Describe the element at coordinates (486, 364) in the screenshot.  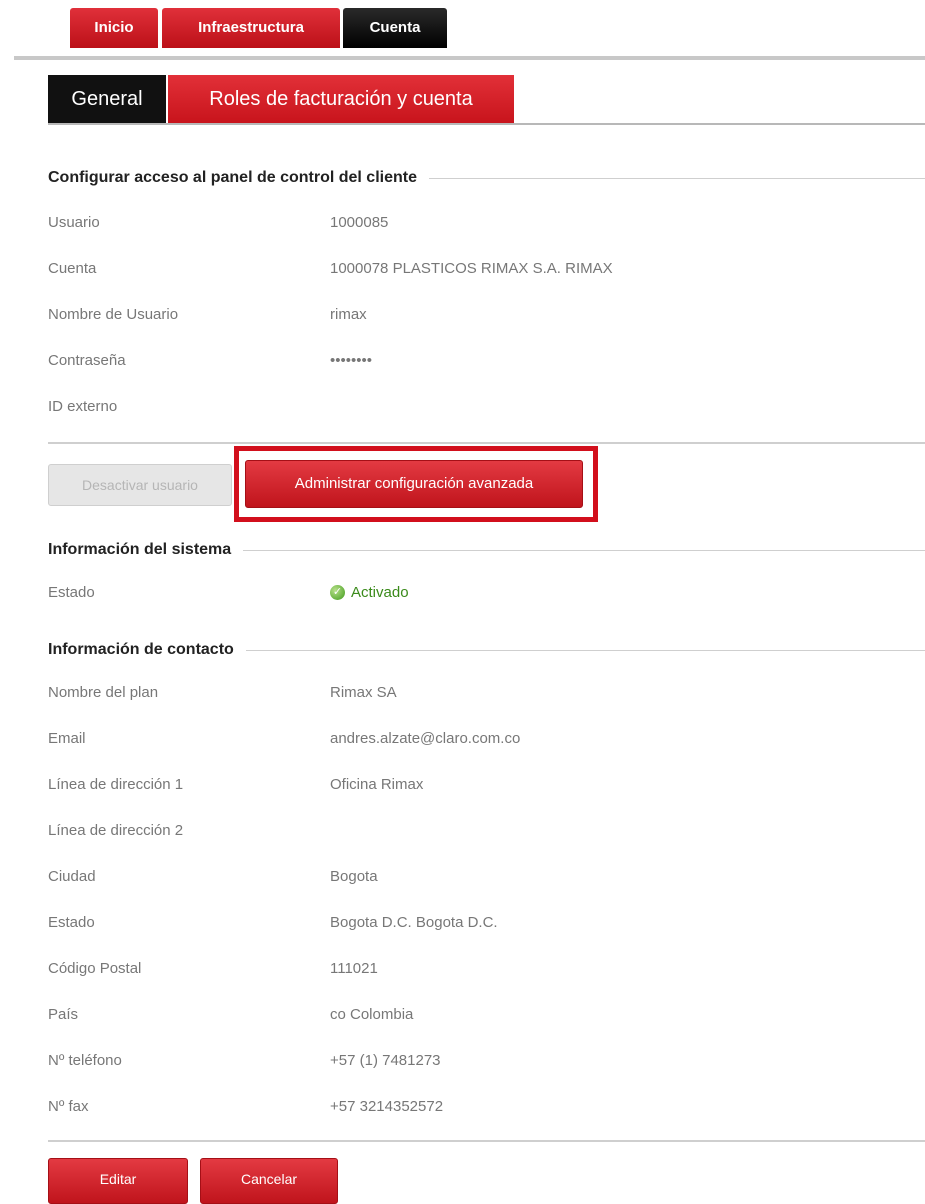
I see `detail-row: Contraseña ••••••••` at that location.